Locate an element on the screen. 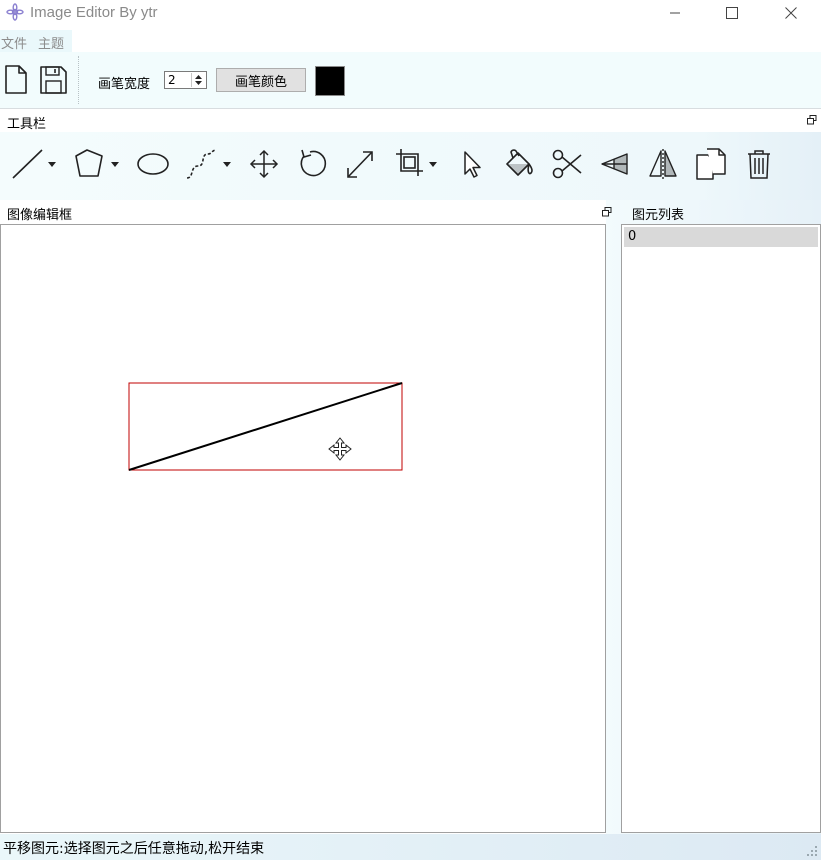 This screenshot has height=860, width=821. resize-grip-icon is located at coordinates (812, 851).